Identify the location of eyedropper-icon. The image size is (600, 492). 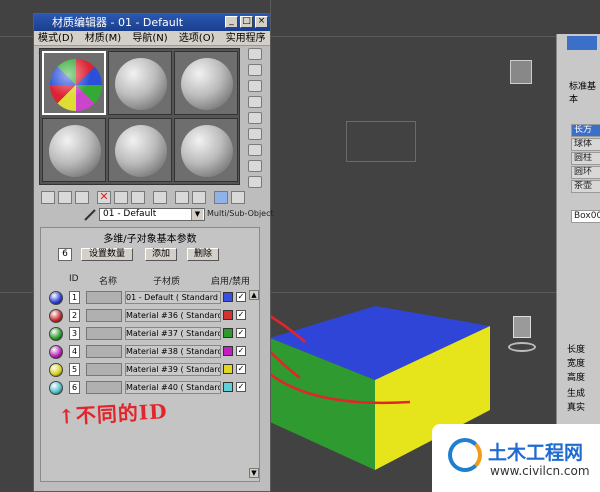
(90, 214).